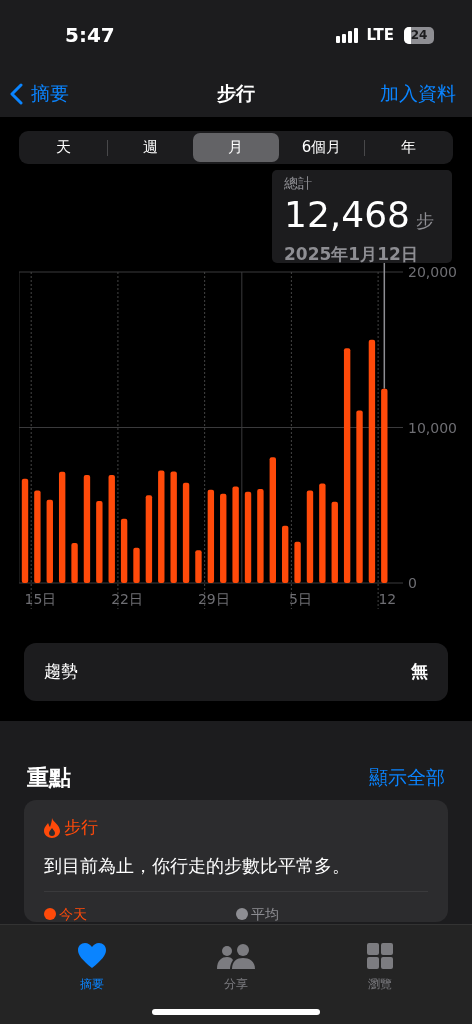 The width and height of the screenshot is (472, 1024). Describe the element at coordinates (321, 147) in the screenshot. I see `segment-tab: 6個月` at that location.